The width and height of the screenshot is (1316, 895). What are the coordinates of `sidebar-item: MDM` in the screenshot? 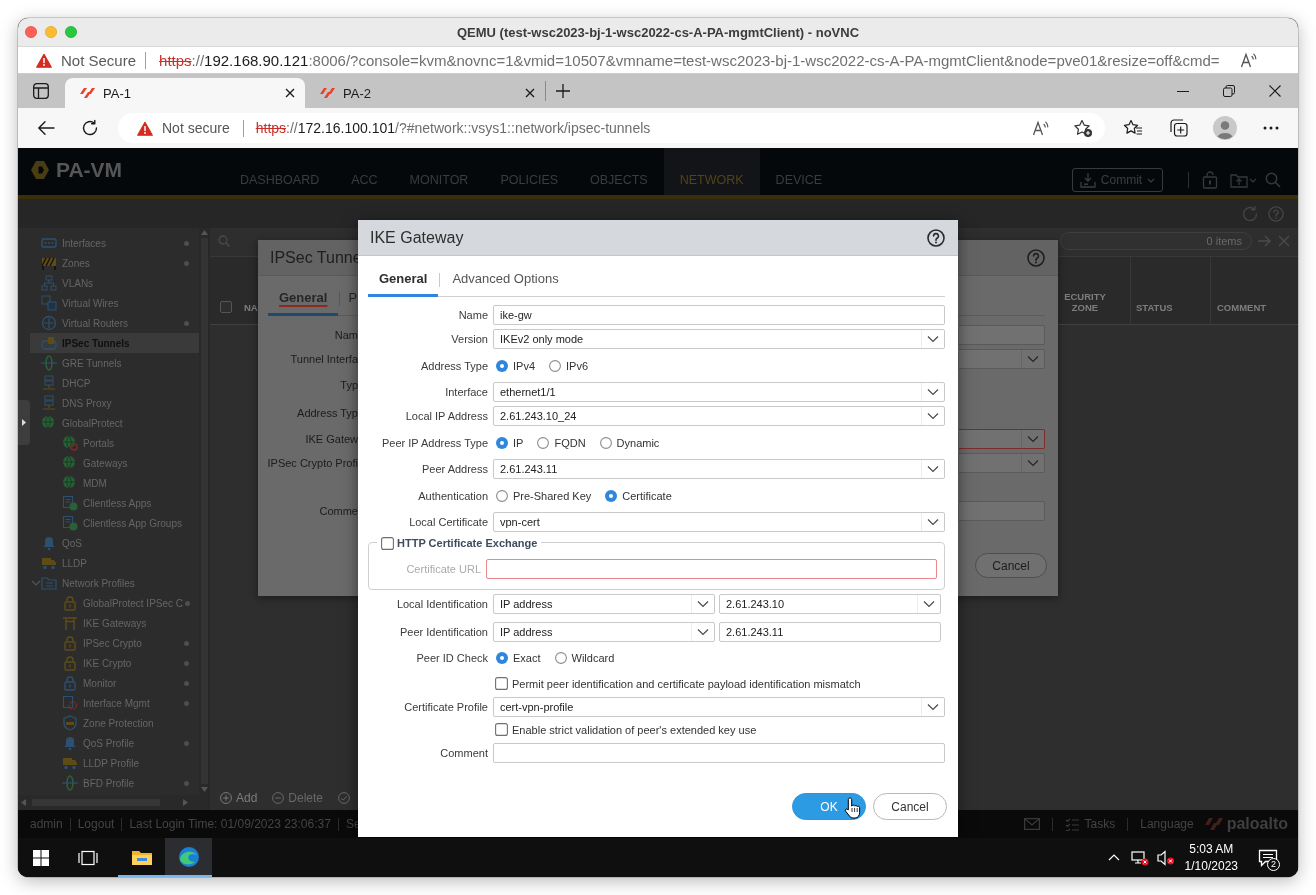 It's located at (114, 483).